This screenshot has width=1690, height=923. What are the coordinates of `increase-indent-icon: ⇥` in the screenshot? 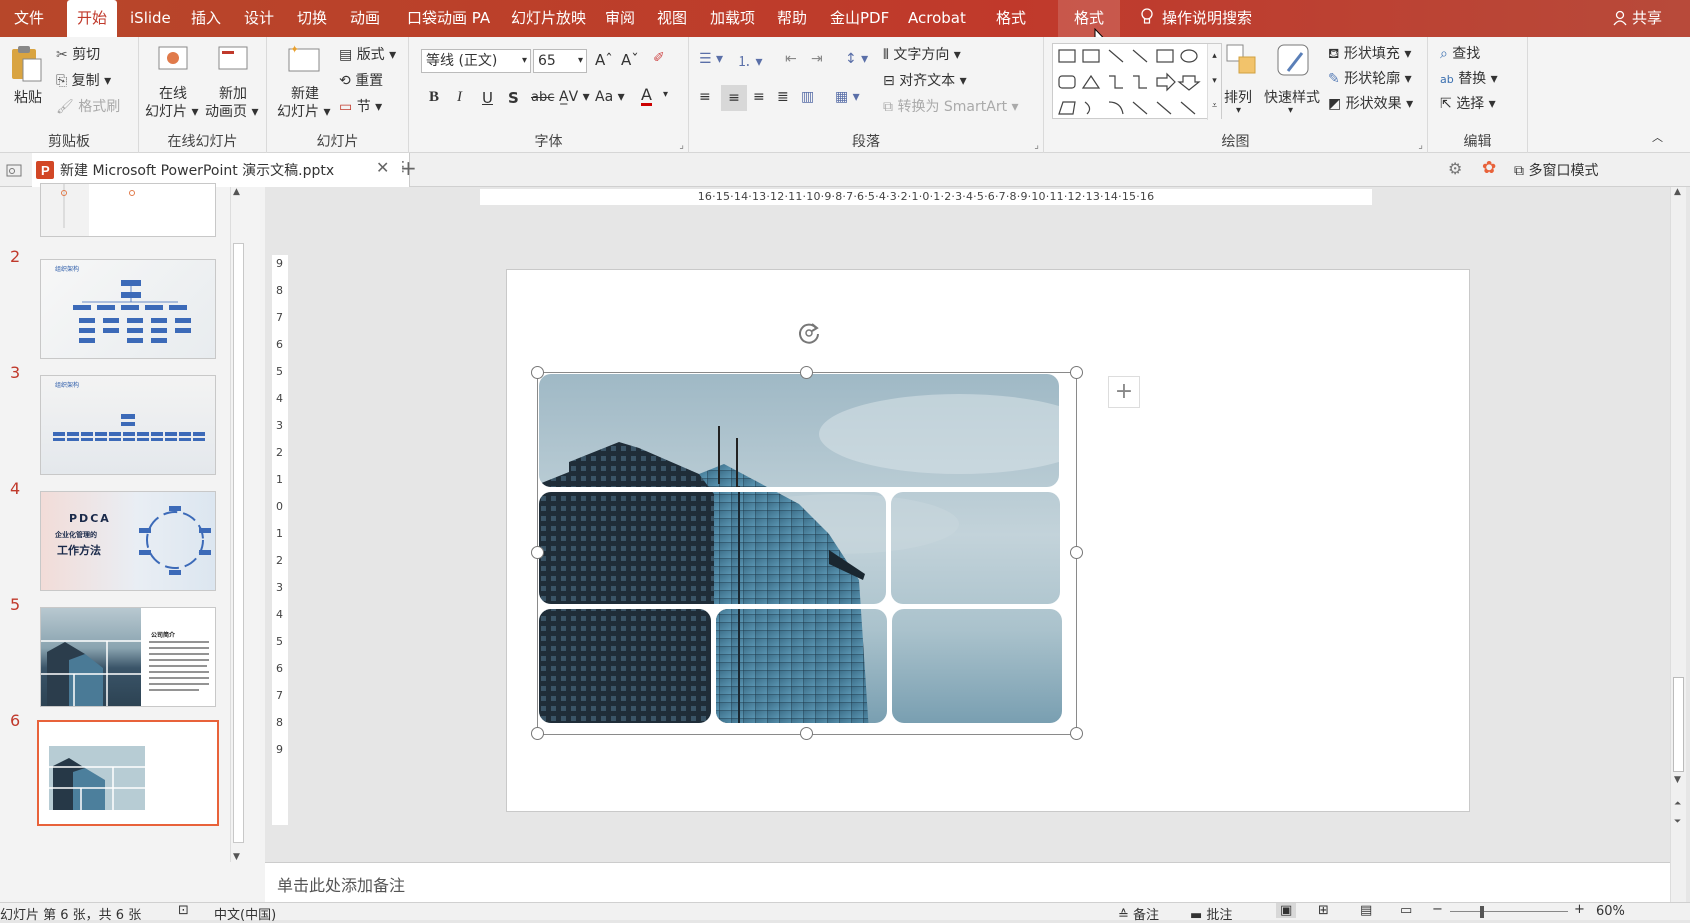 It's located at (817, 59).